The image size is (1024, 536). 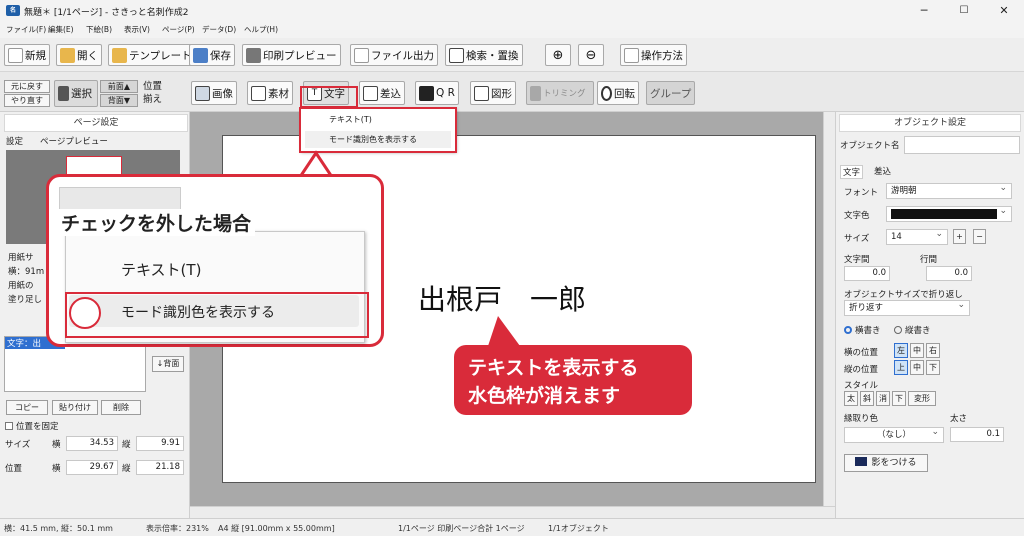 I want to click on unchecked-circle-icon, so click(x=85, y=313).